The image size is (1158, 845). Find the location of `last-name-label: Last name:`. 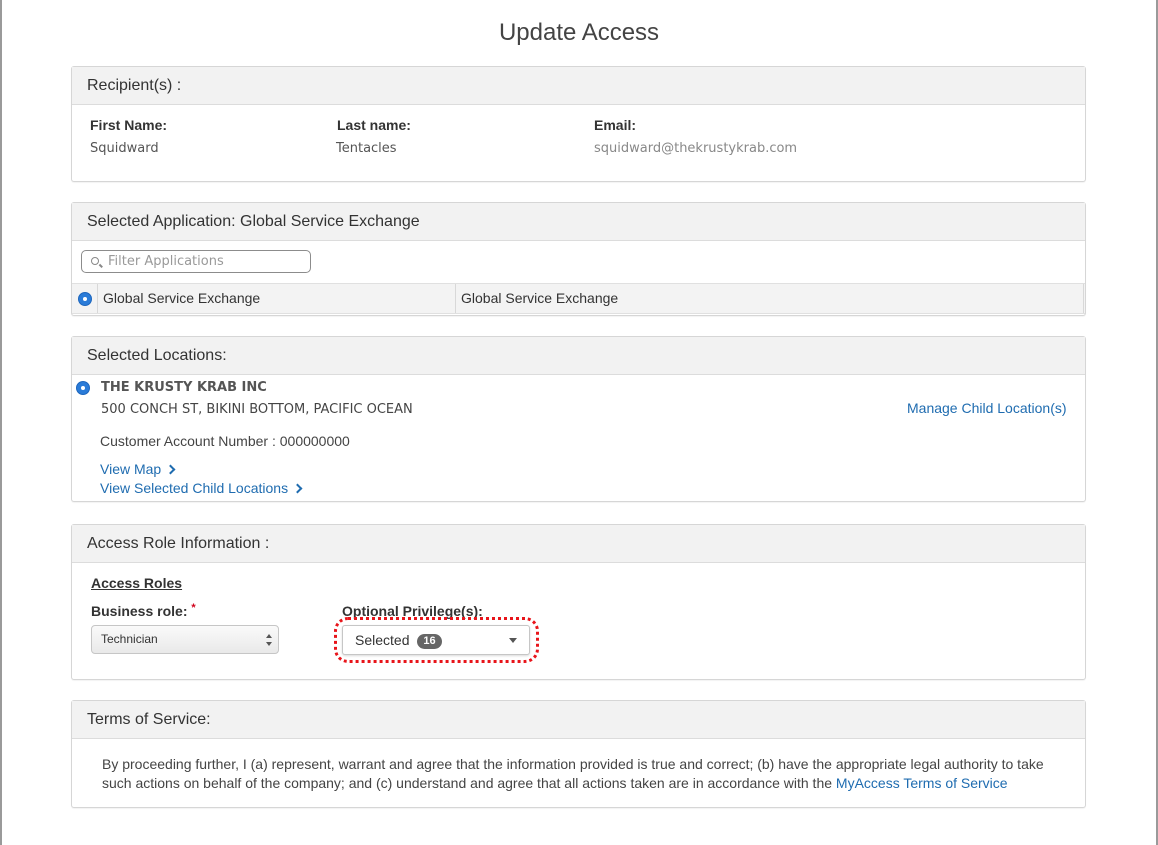

last-name-label: Last name: is located at coordinates (374, 125).